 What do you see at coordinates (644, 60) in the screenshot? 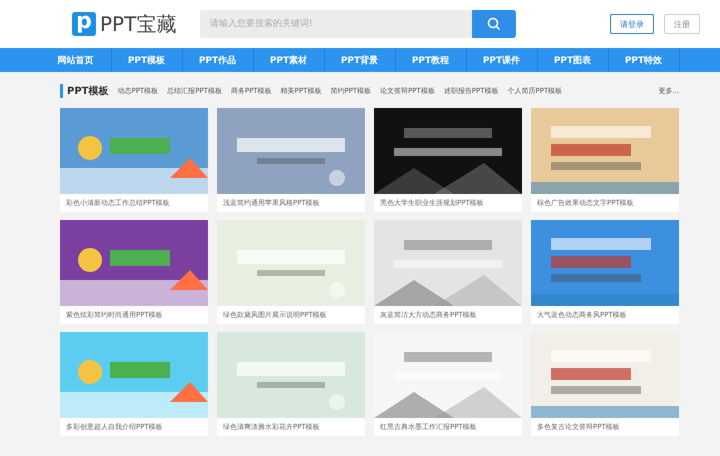
I see `nav-item: PPT特效` at bounding box center [644, 60].